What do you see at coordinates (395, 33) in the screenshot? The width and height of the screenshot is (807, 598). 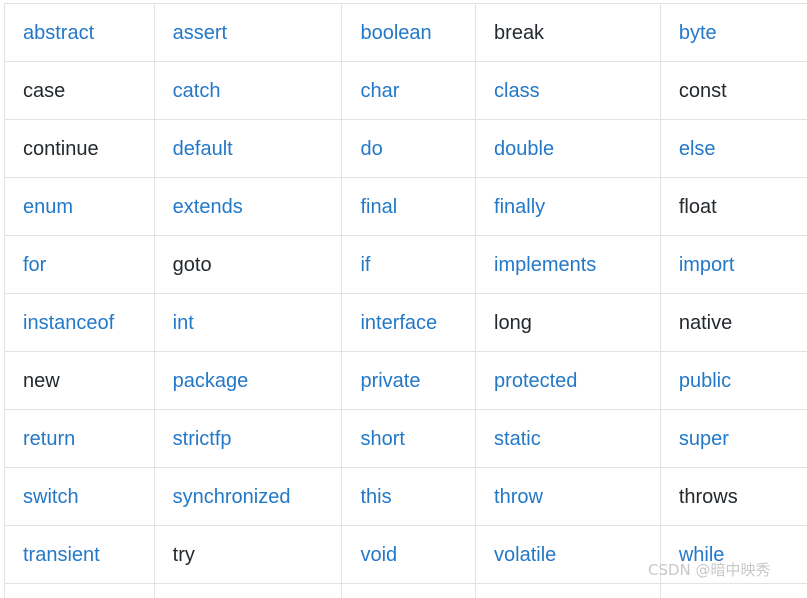 I see `keyword-link: boolean` at bounding box center [395, 33].